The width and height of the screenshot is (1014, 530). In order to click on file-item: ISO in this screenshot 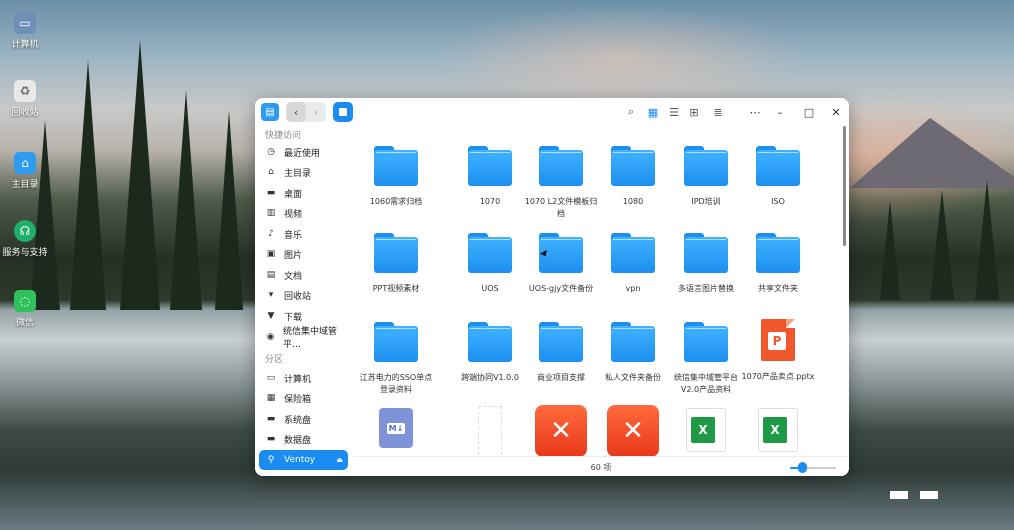, I will do `click(778, 177)`.